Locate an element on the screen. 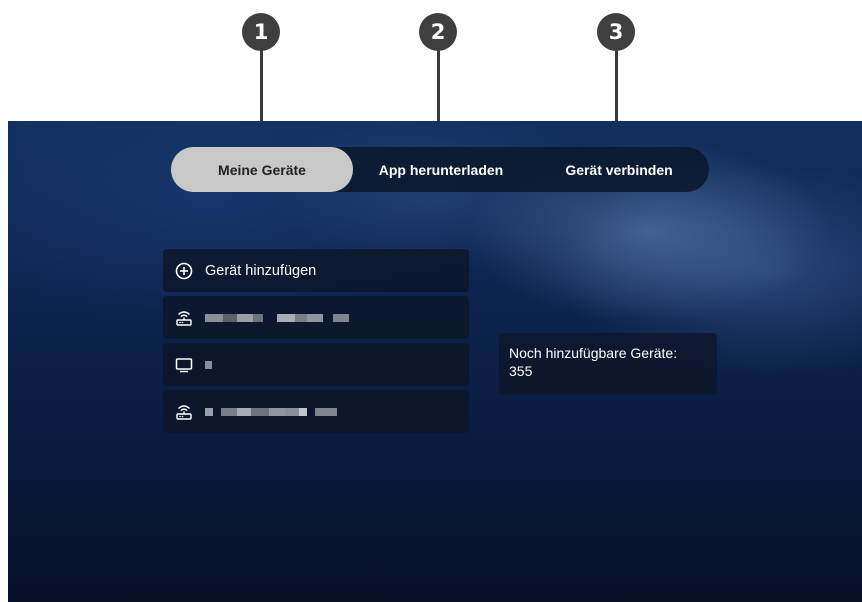 The width and height of the screenshot is (862, 602). callout-badge-3: 3 is located at coordinates (616, 32).